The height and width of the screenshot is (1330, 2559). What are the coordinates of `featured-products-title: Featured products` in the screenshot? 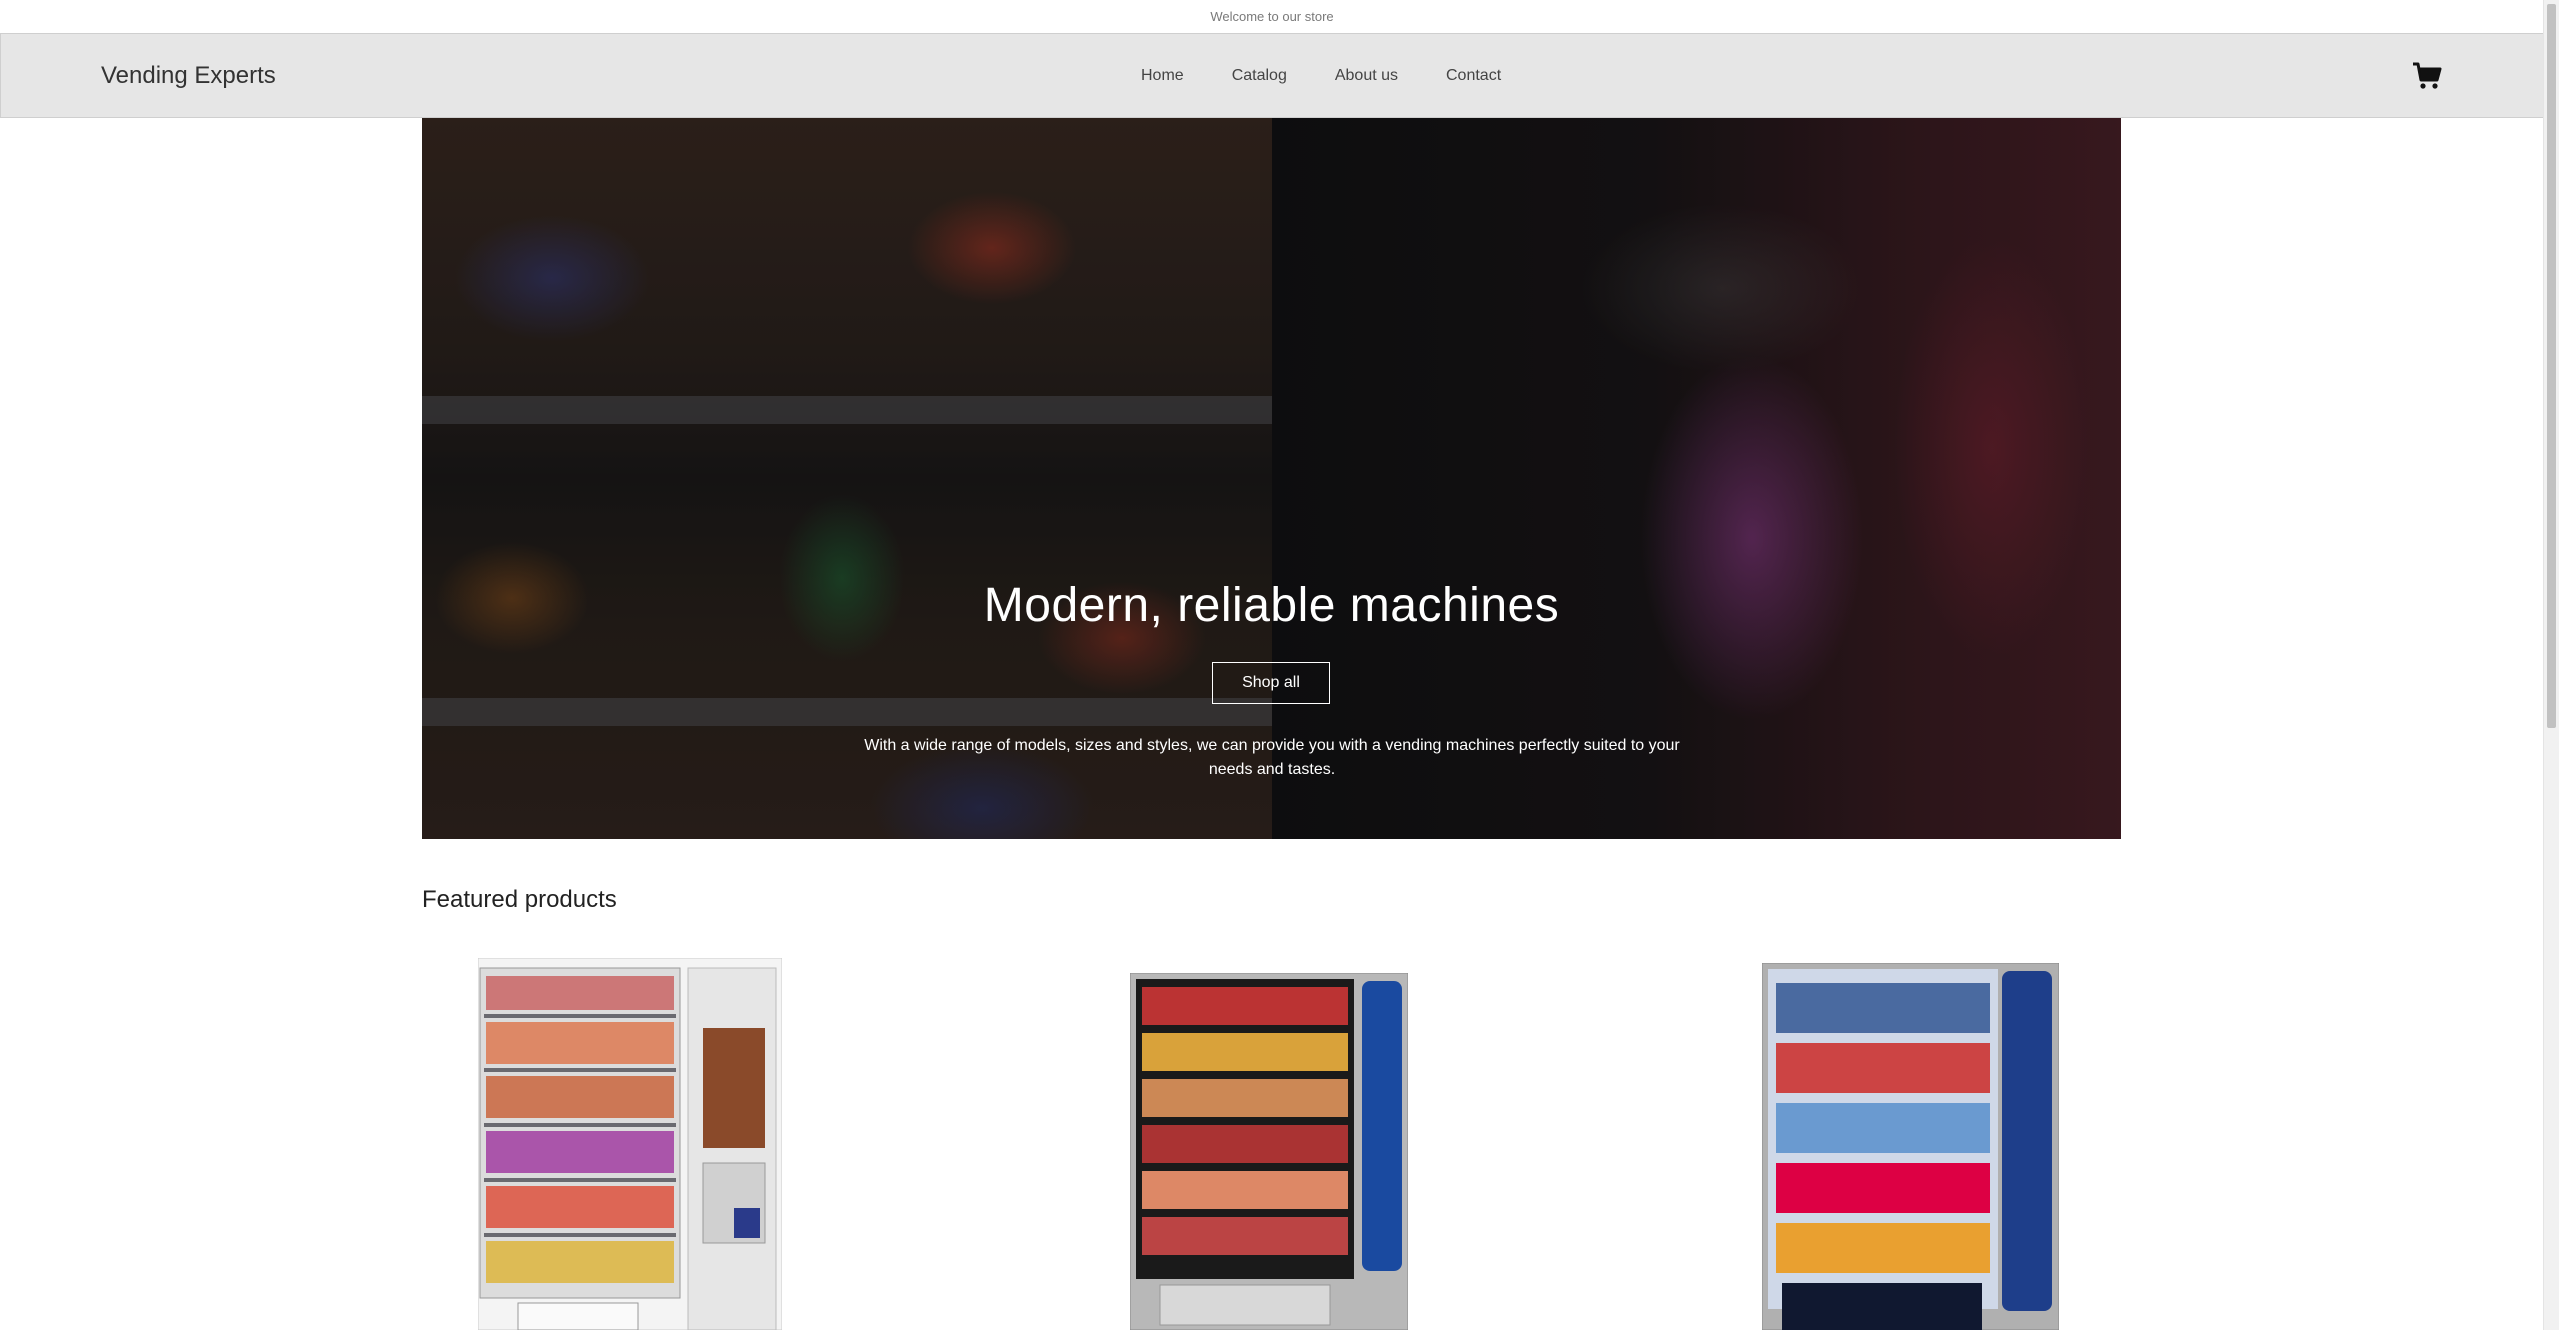 It's located at (519, 899).